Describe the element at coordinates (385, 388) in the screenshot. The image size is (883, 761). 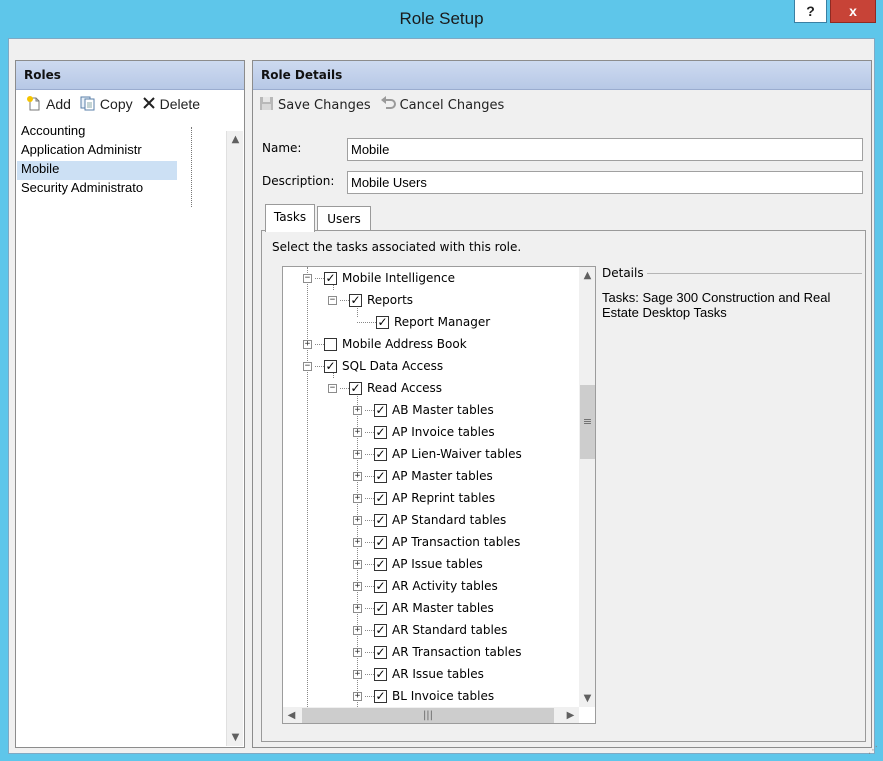
I see `tree-node: − ✓ Read Access` at that location.